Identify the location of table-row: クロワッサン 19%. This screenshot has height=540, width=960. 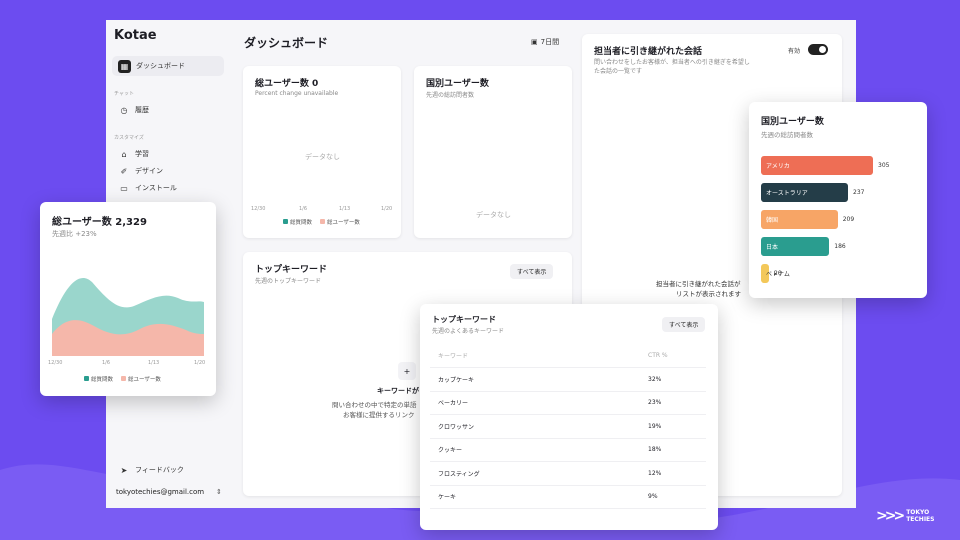
(568, 426).